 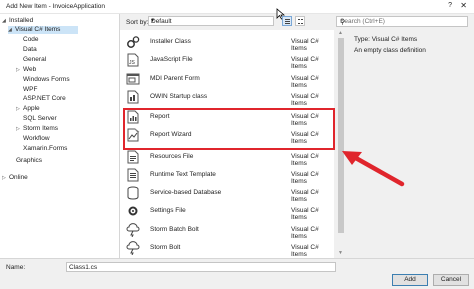 What do you see at coordinates (211, 21) in the screenshot?
I see `sort-by-dropdown: Default ▾` at bounding box center [211, 21].